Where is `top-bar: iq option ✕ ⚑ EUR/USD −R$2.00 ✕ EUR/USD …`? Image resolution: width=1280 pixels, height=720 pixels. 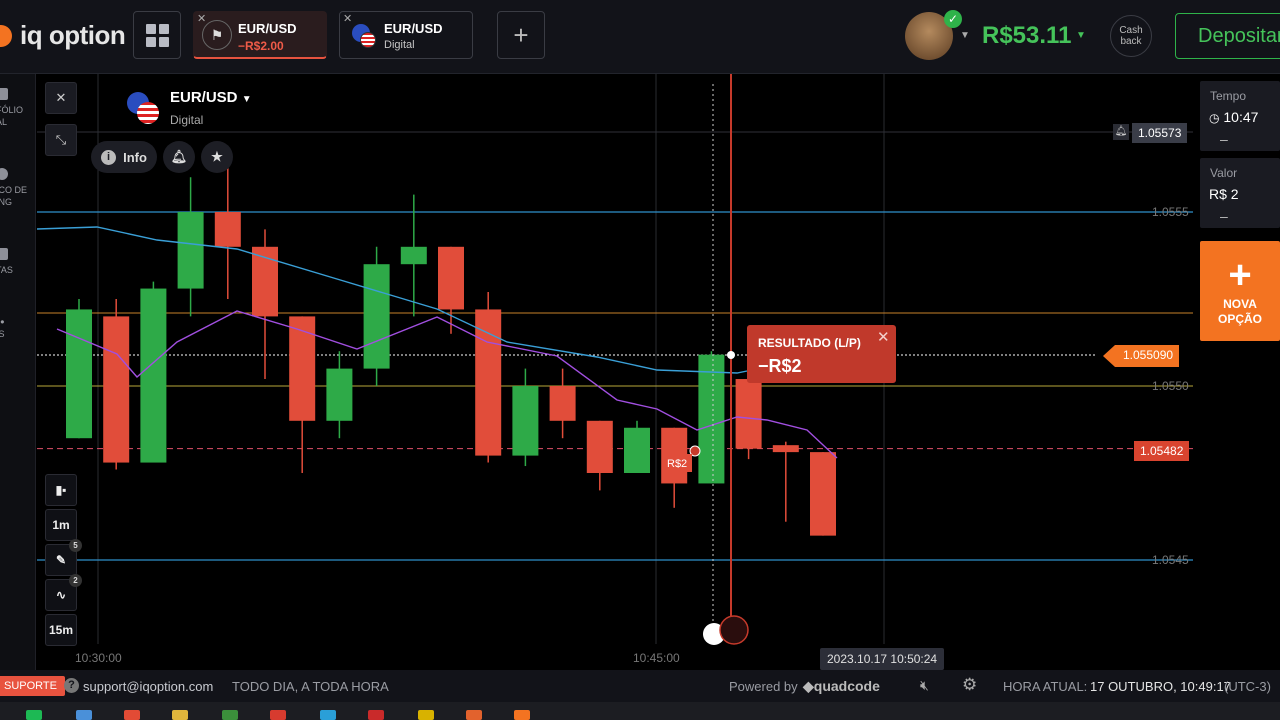 top-bar: iq option ✕ ⚑ EUR/USD −R$2.00 ✕ EUR/USD … is located at coordinates (640, 37).